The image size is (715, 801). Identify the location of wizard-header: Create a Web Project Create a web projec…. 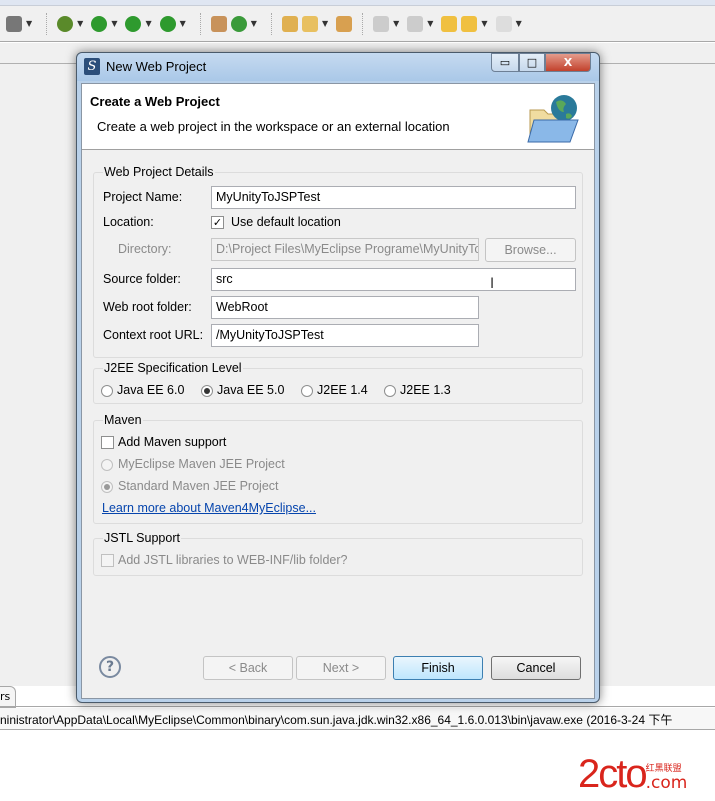
(338, 117).